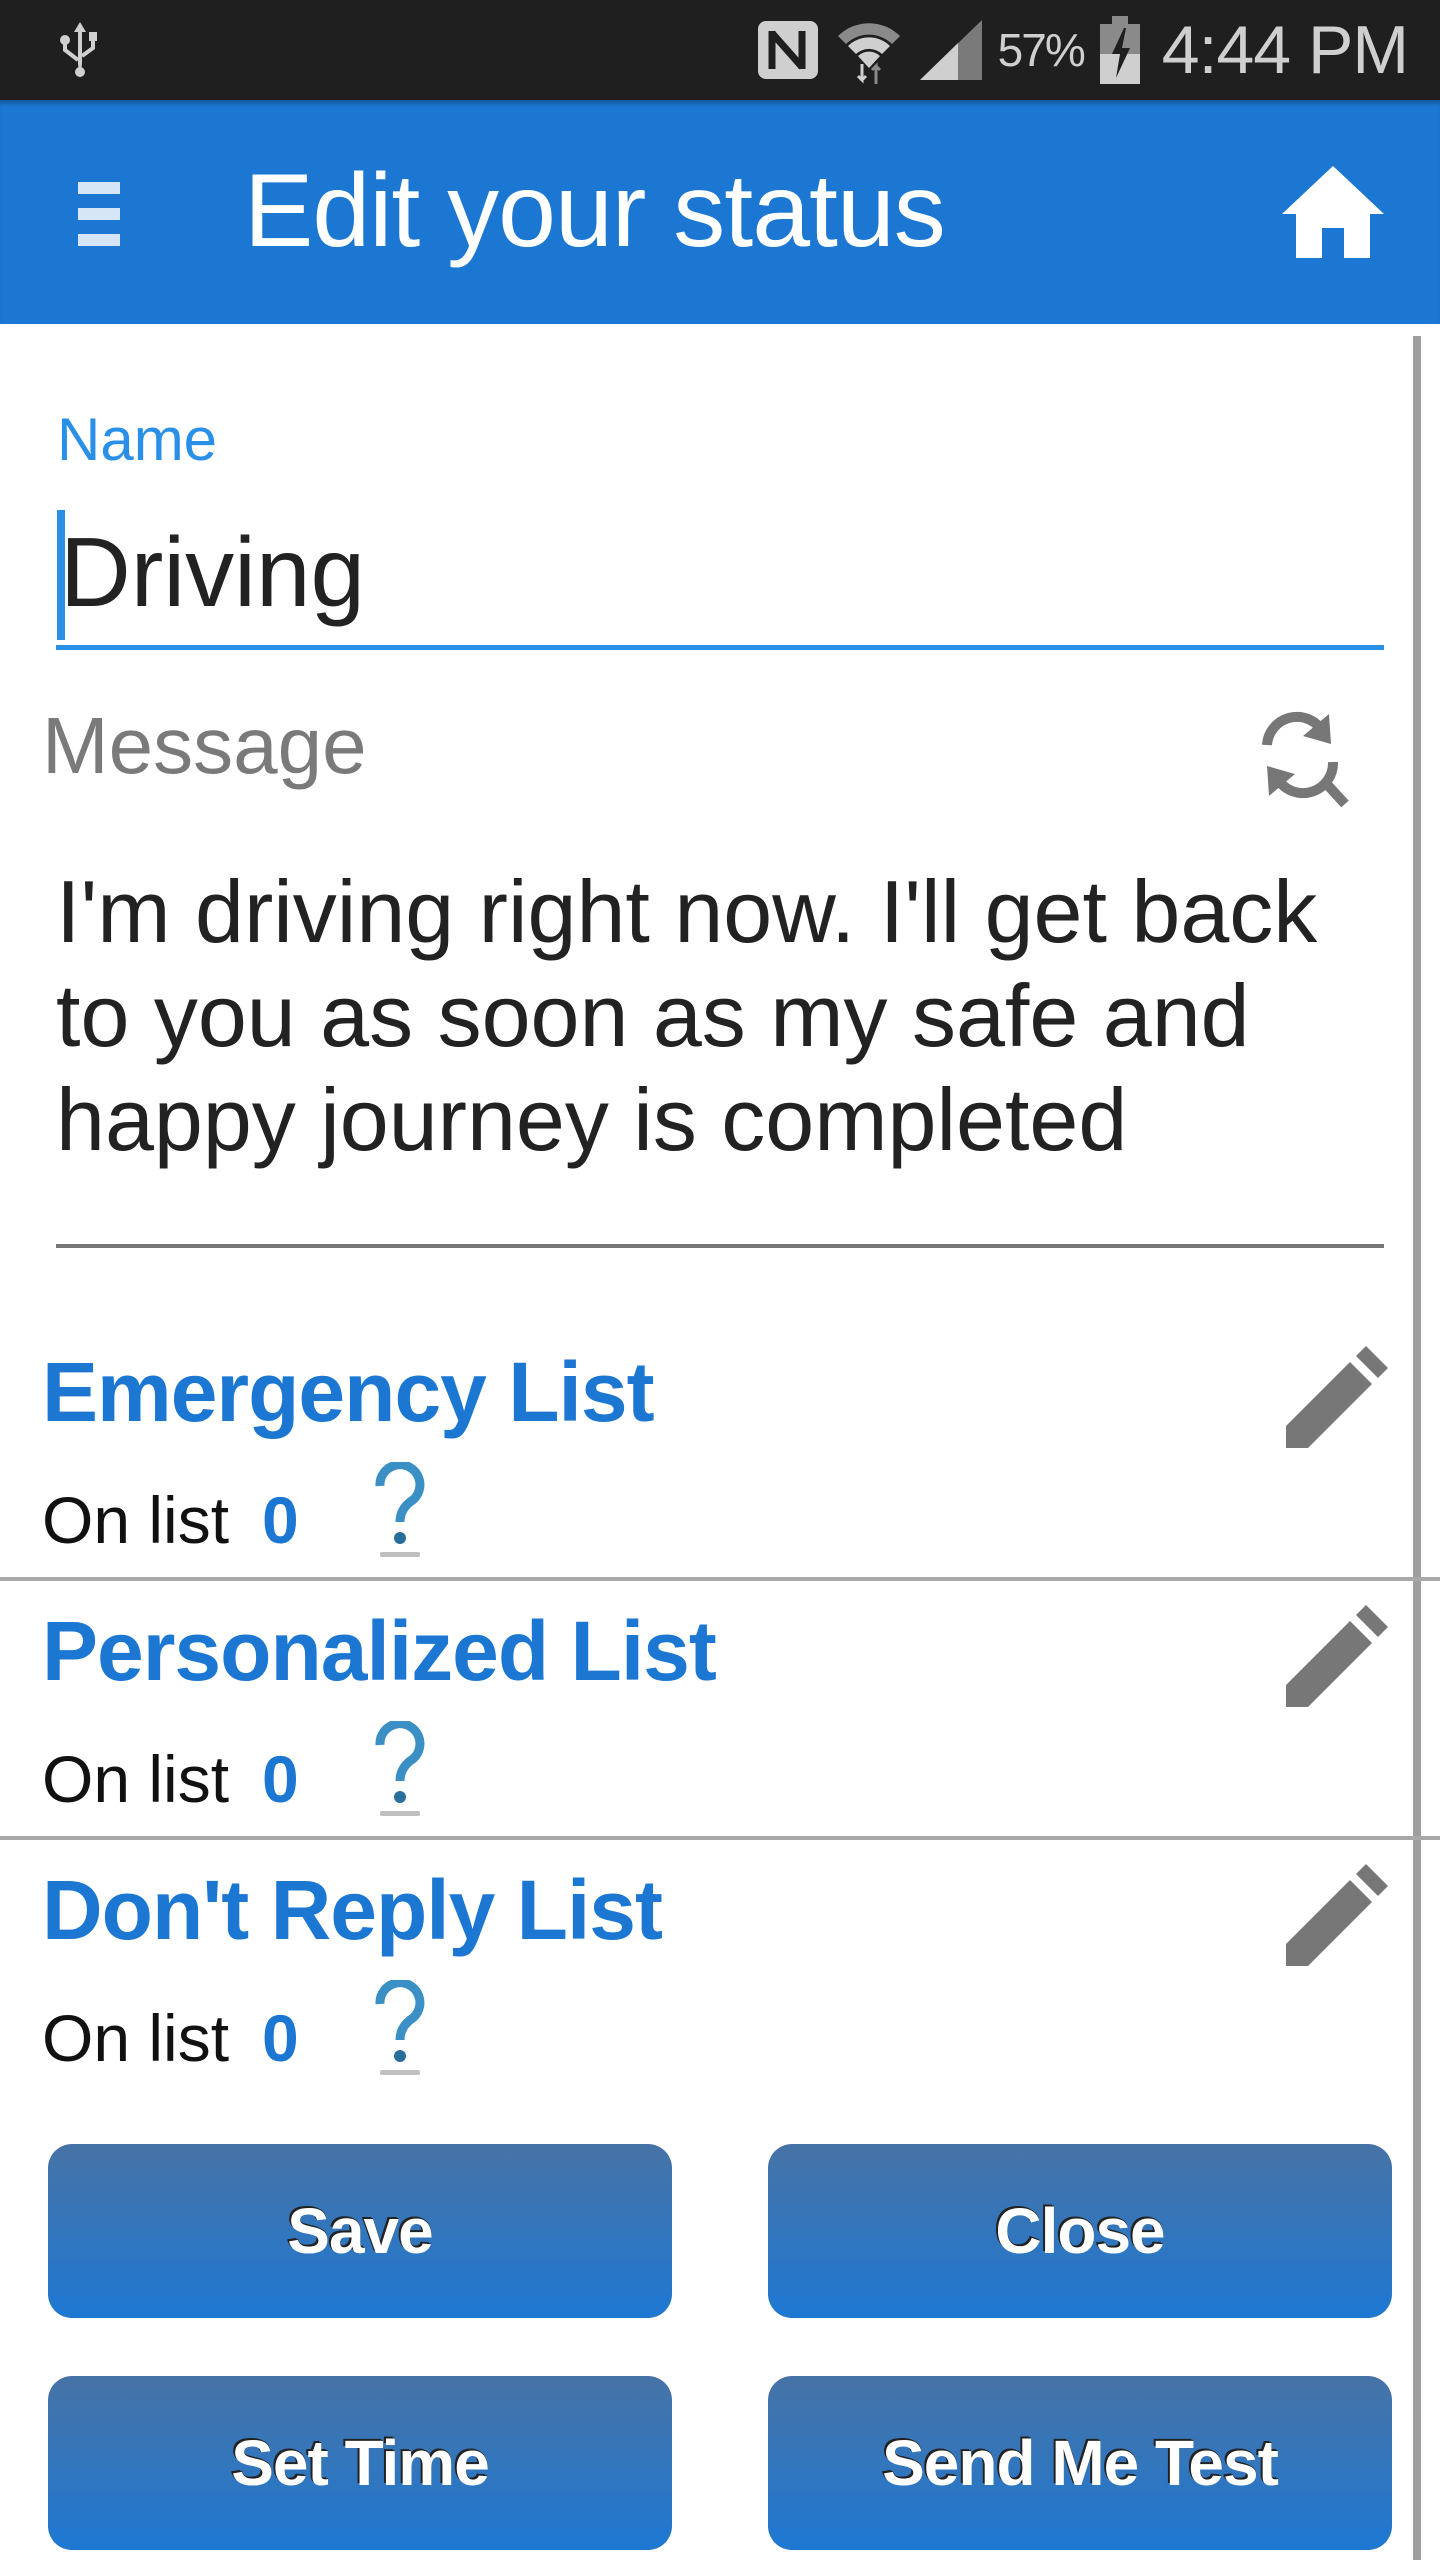 Image resolution: width=1440 pixels, height=2560 pixels. What do you see at coordinates (379, 1651) in the screenshot?
I see `list-title: Personalized List` at bounding box center [379, 1651].